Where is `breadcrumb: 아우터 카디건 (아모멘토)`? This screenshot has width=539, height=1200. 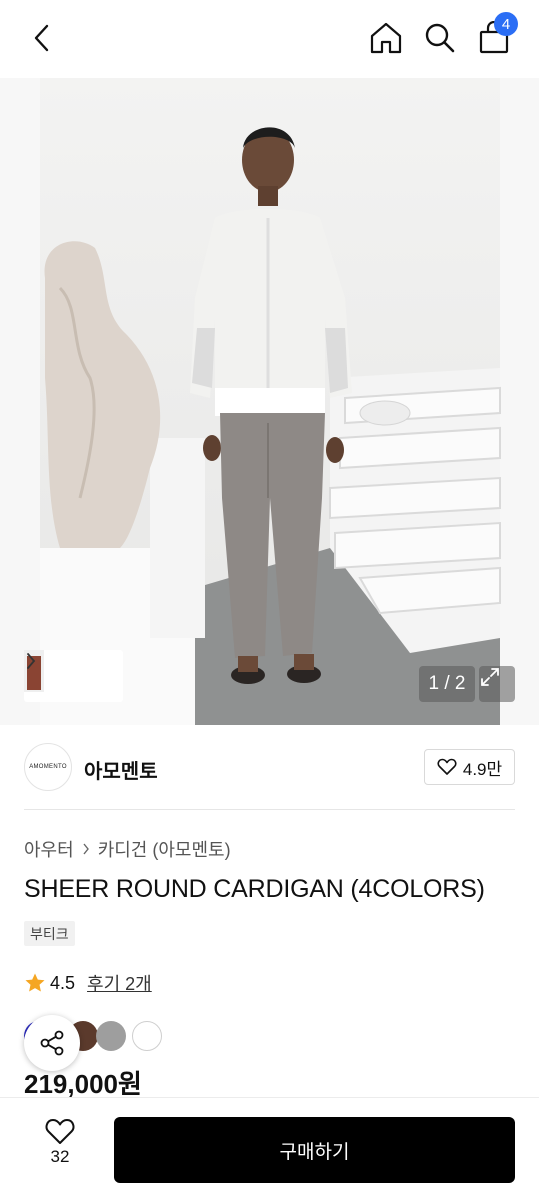
breadcrumb: 아우터 카디건 (아모멘토) is located at coordinates (127, 849).